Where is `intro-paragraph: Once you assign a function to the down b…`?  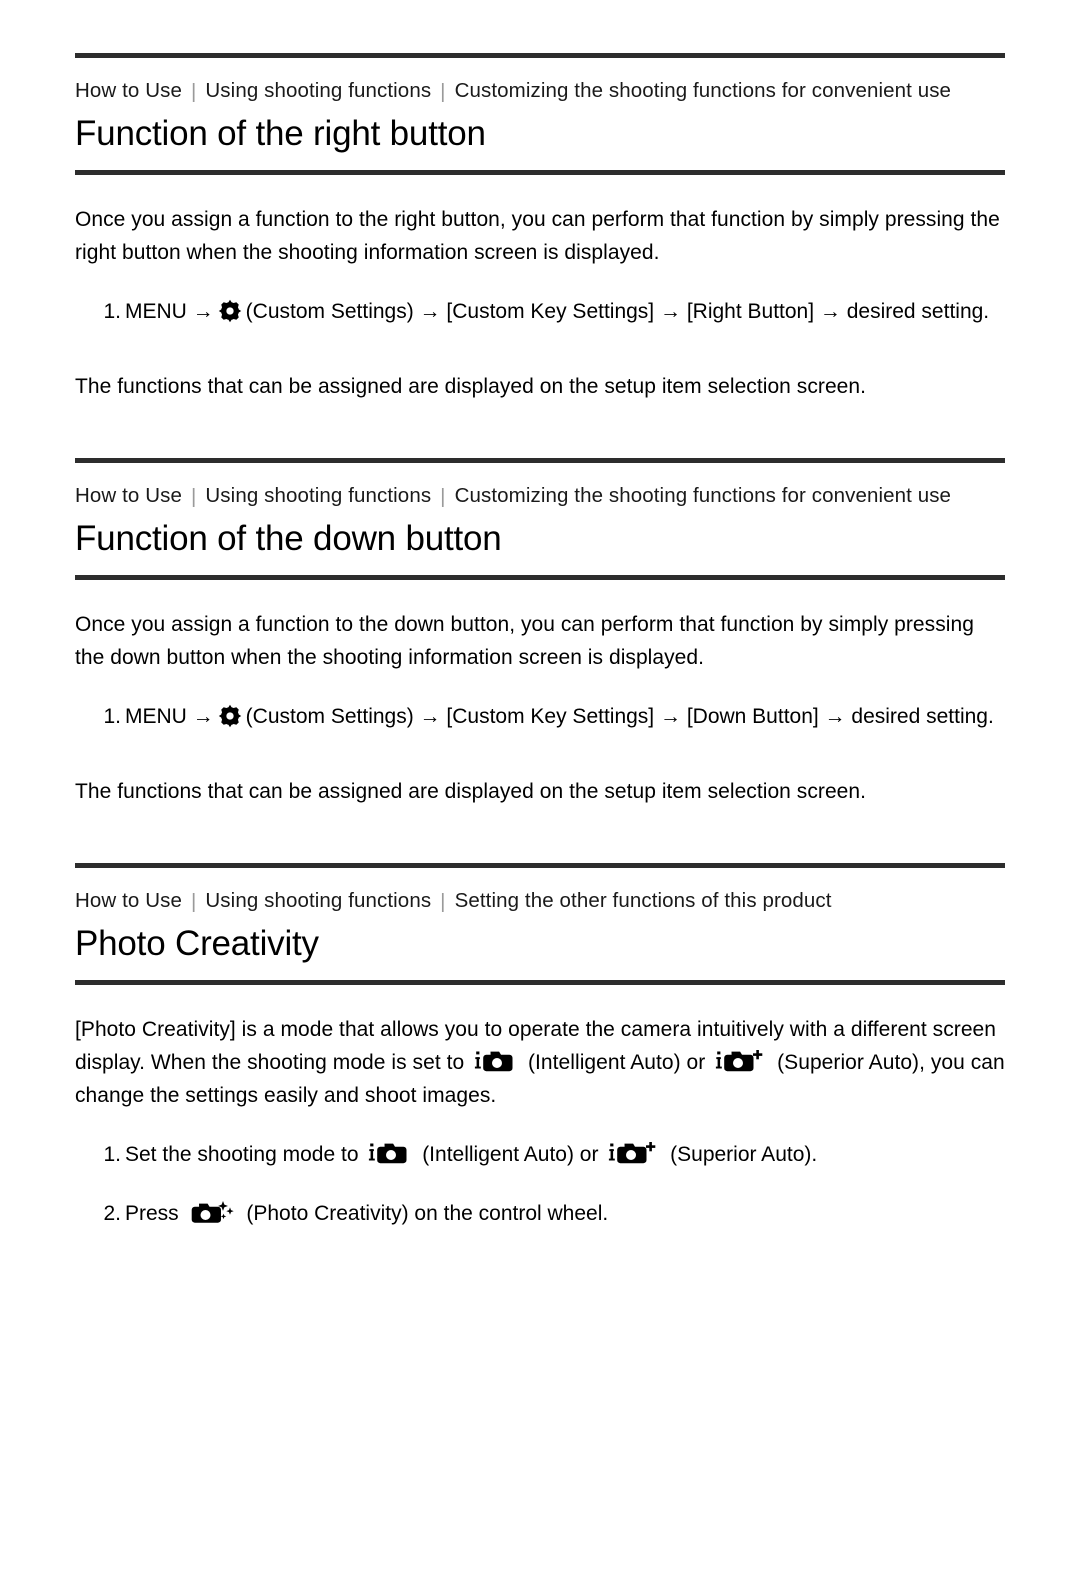
intro-paragraph: Once you assign a function to the down b… is located at coordinates (524, 641).